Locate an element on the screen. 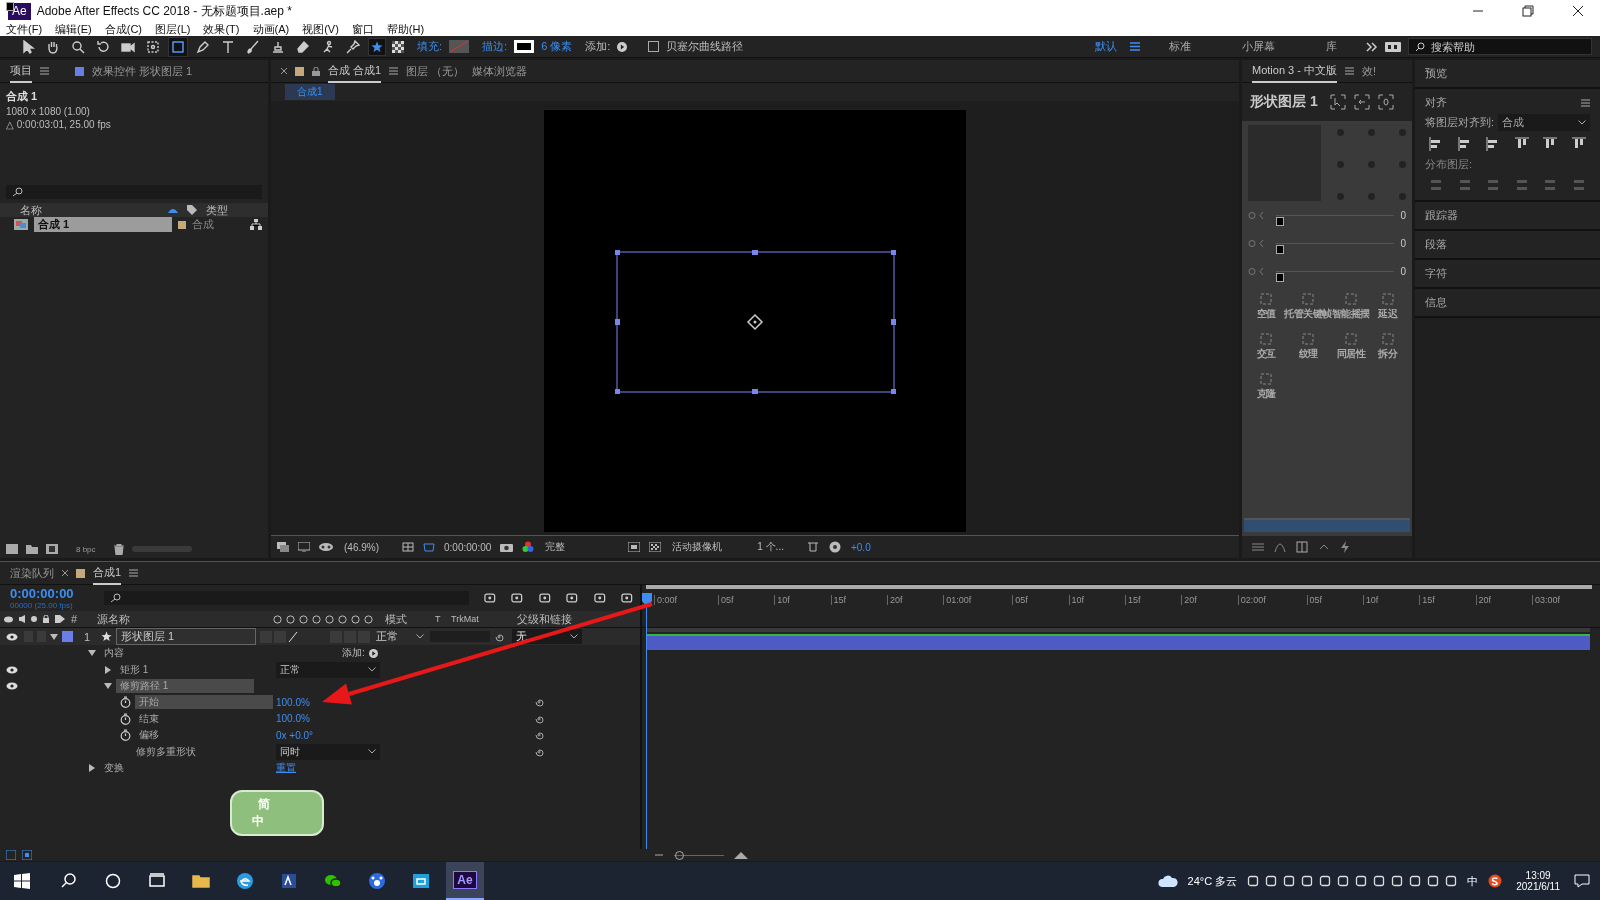 The width and height of the screenshot is (1600, 900). weather-text: 24°C 多云 is located at coordinates (1212, 881).